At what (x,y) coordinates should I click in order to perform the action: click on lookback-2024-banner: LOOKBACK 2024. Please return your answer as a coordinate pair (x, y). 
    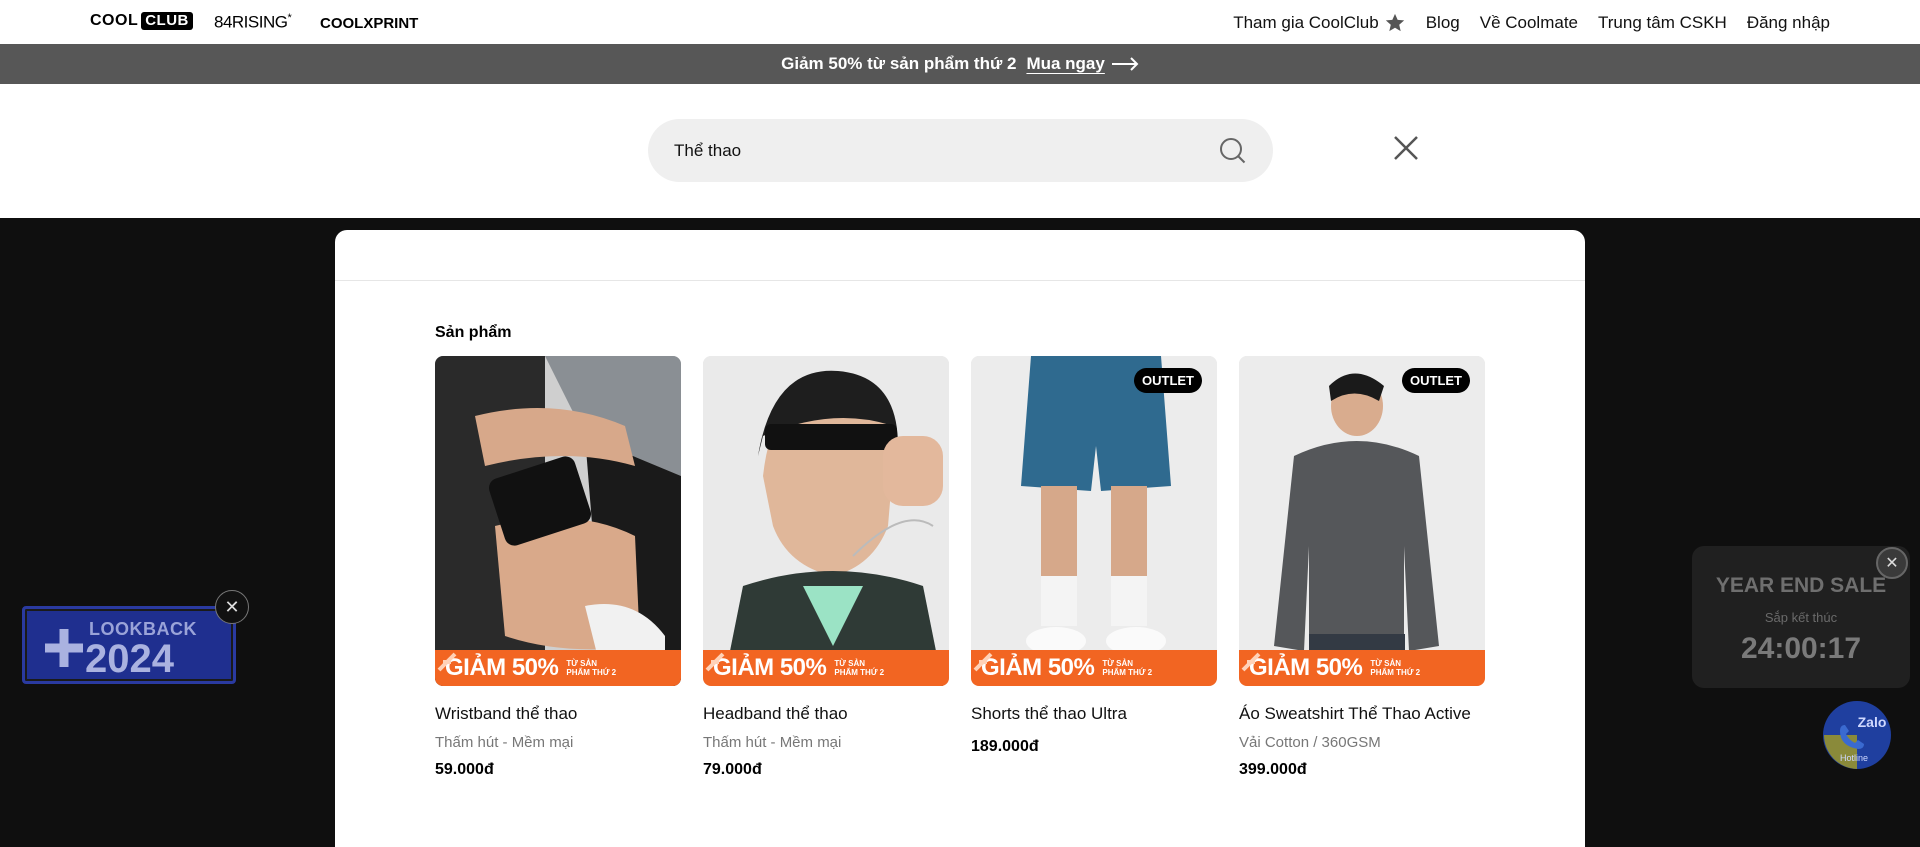
    Looking at the image, I should click on (129, 645).